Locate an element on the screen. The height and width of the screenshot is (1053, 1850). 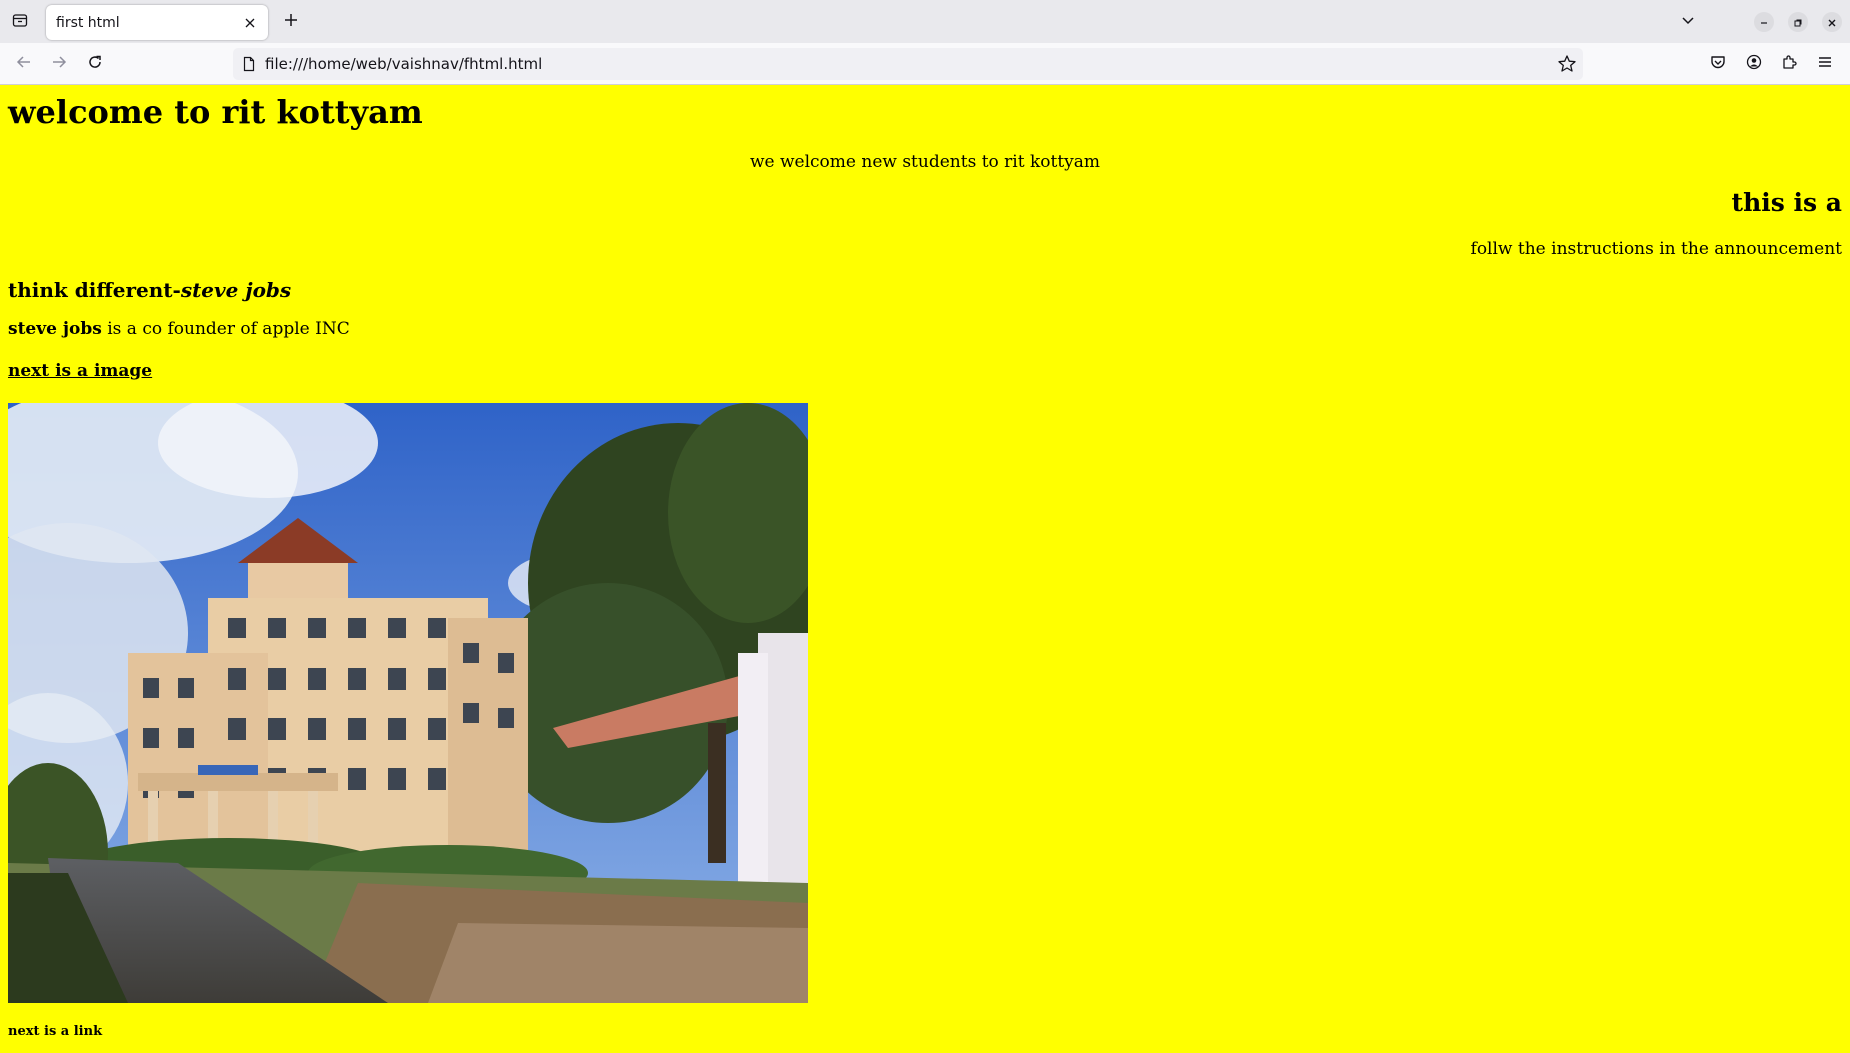
restore-button is located at coordinates (1798, 22).